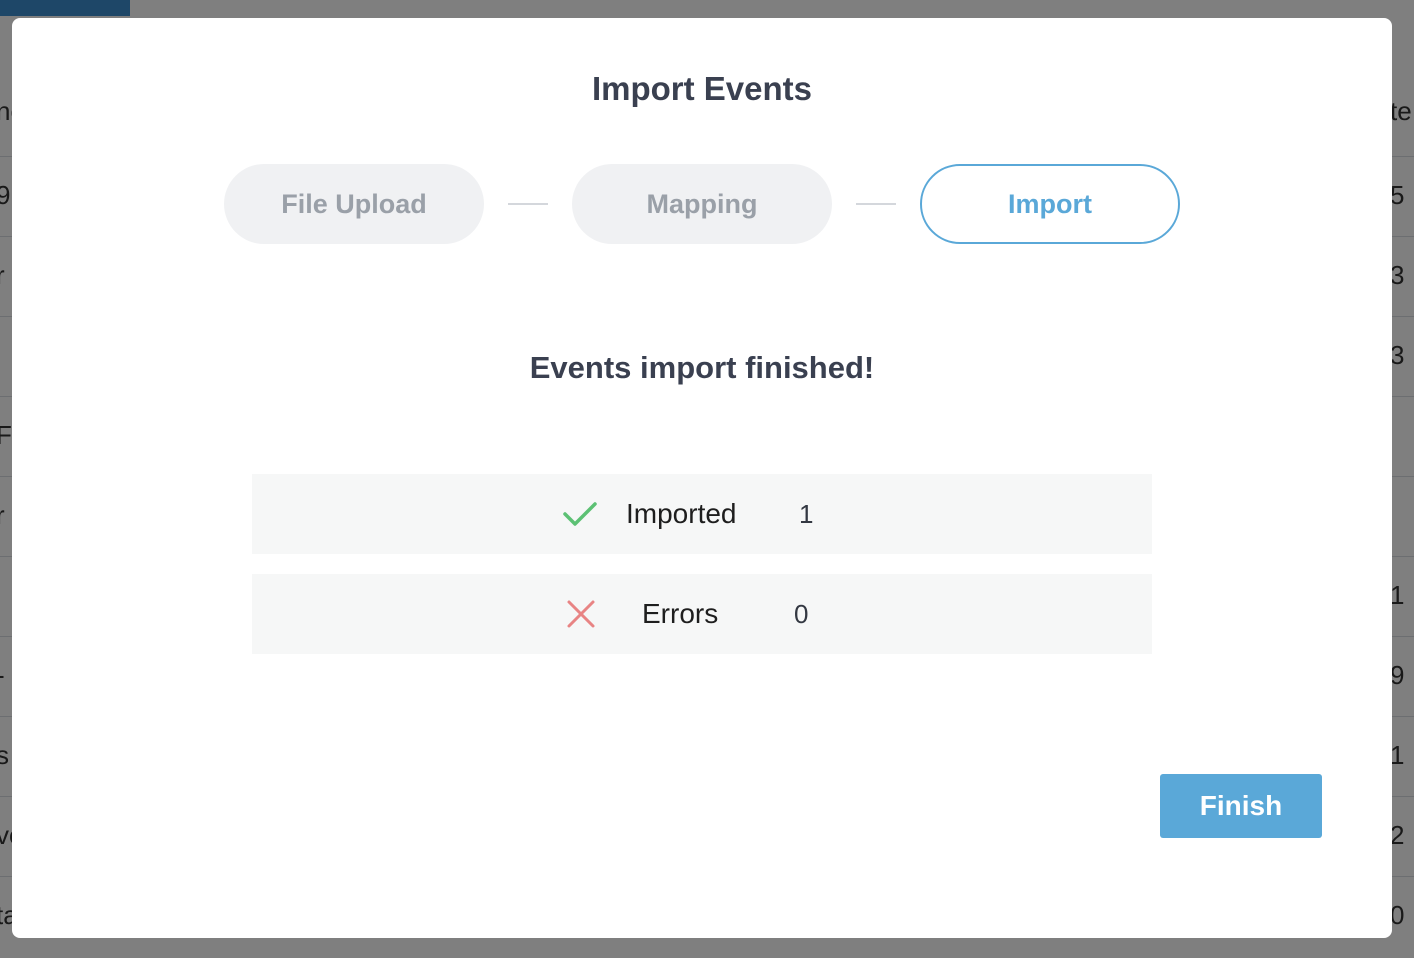 Image resolution: width=1414 pixels, height=958 pixels. I want to click on step-import: Import, so click(1050, 204).